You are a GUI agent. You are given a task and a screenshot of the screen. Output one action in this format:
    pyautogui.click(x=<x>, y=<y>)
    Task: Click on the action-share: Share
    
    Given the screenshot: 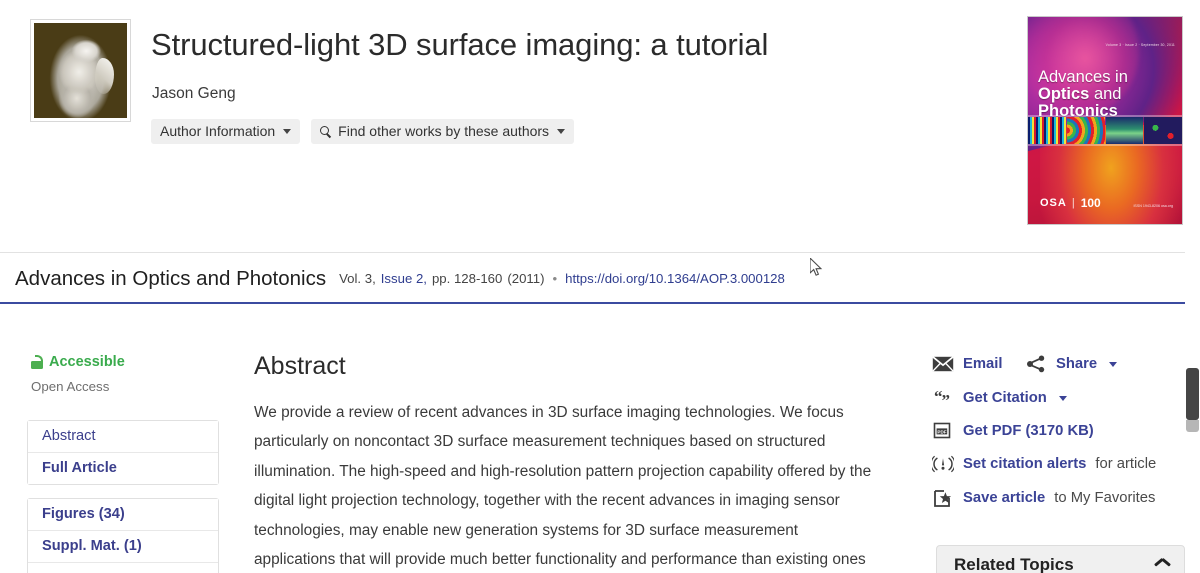 What is the action you would take?
    pyautogui.click(x=1071, y=364)
    